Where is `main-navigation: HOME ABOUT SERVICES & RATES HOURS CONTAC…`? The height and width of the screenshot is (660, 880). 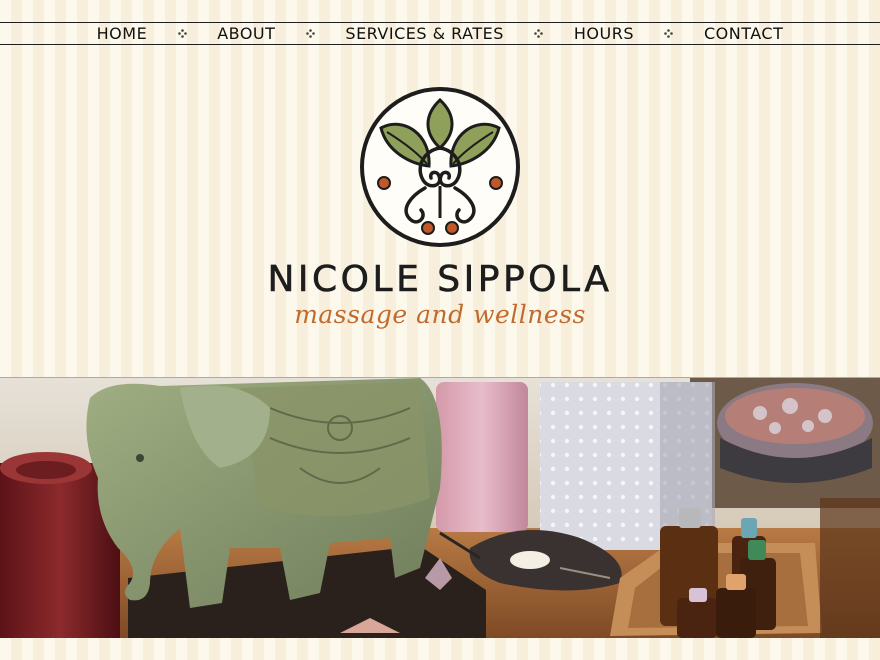 main-navigation: HOME ABOUT SERVICES & RATES HOURS CONTAC… is located at coordinates (440, 33).